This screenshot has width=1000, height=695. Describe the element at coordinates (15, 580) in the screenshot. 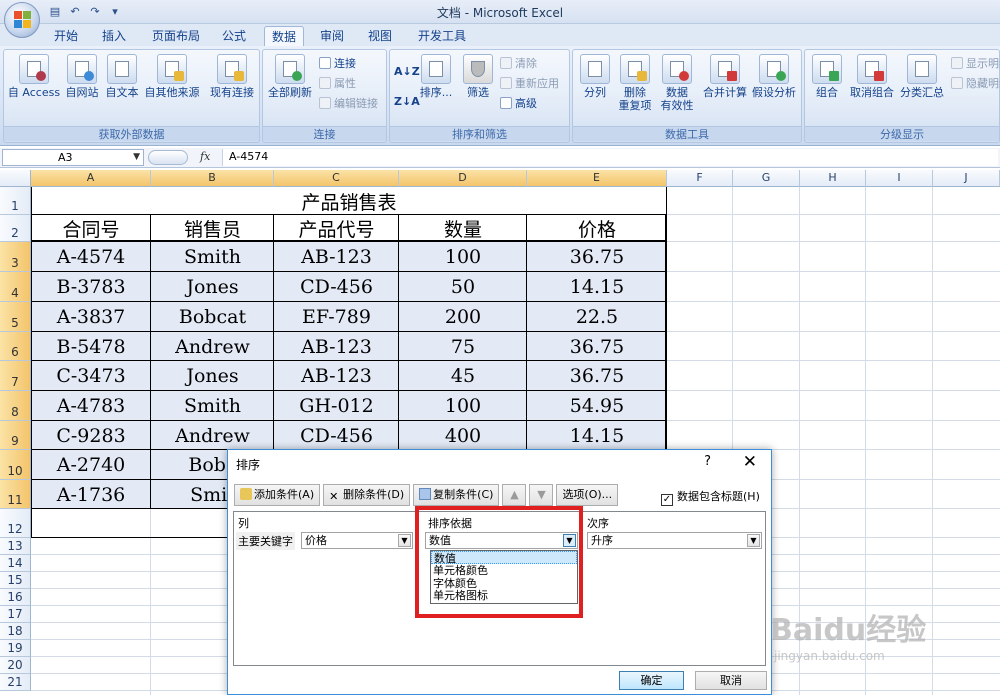

I see `row-header-15: 15` at that location.